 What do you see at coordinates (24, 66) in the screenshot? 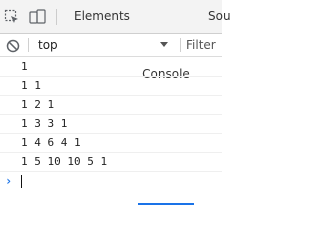
I see `console-message-text: 1` at bounding box center [24, 66].